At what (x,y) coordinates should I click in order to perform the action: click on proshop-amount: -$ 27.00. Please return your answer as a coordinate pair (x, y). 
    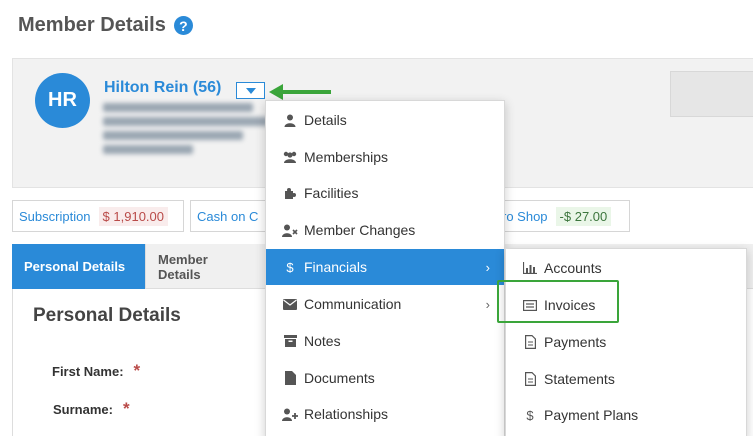
    Looking at the image, I should click on (583, 216).